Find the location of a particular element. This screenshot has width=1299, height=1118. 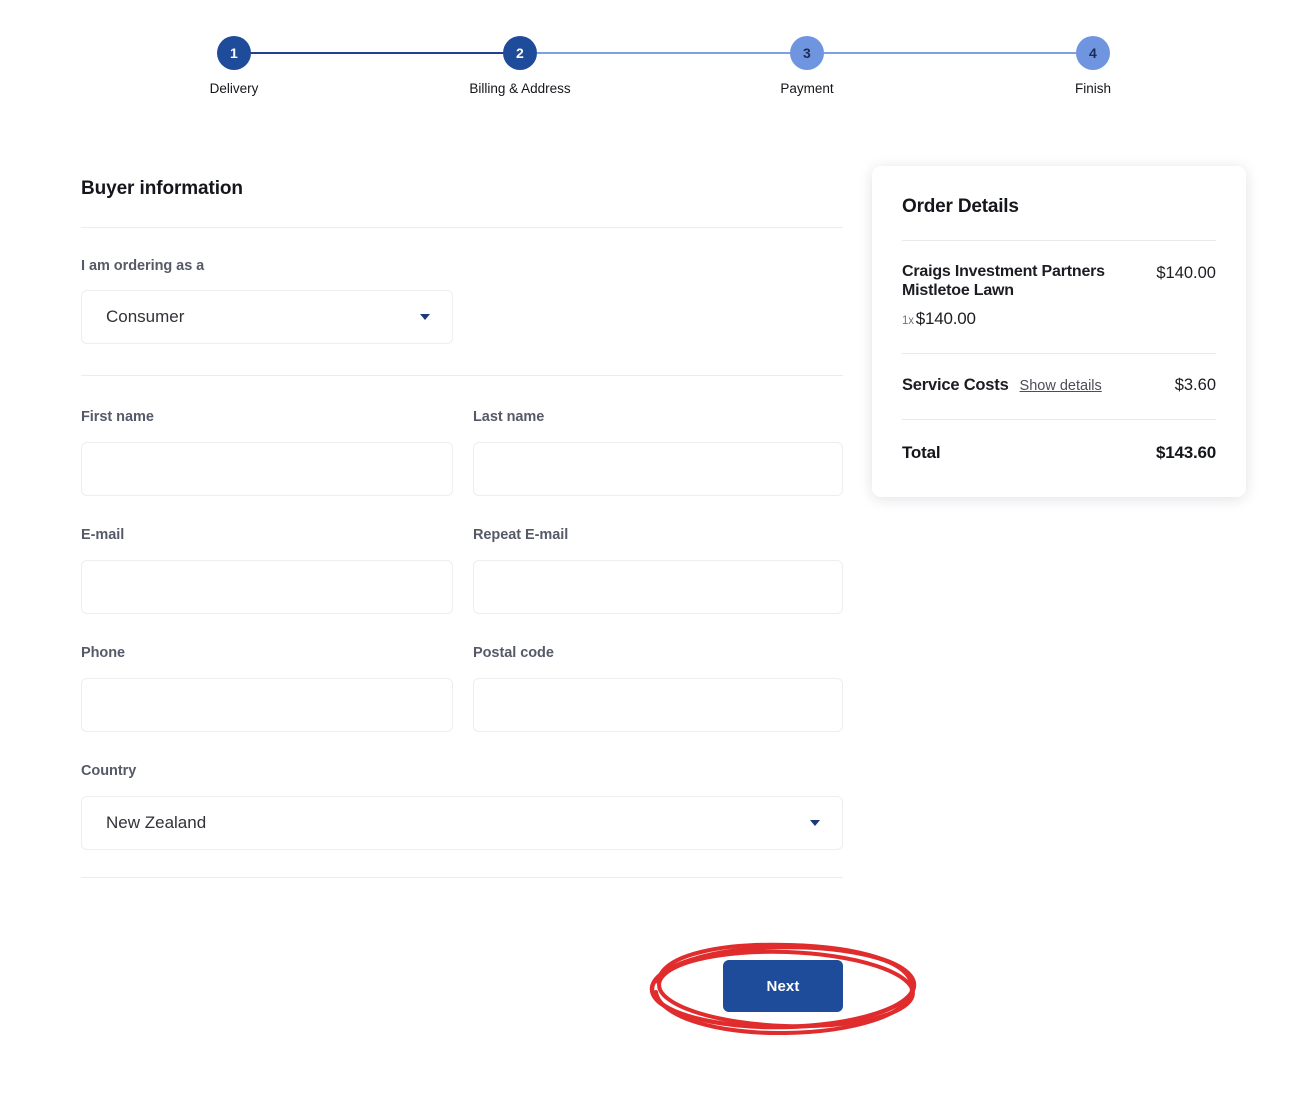

field-ordering-as: I am ordering as a Consumer is located at coordinates (462, 301).